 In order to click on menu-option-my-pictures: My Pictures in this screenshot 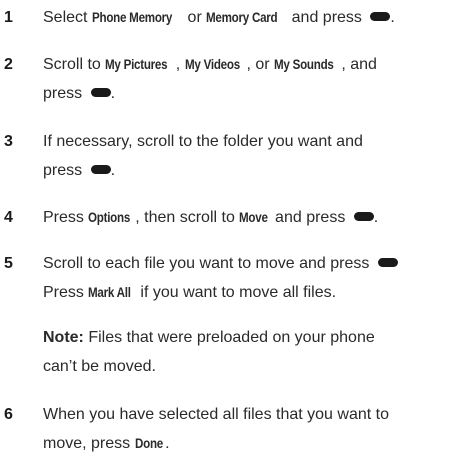, I will do `click(136, 64)`.